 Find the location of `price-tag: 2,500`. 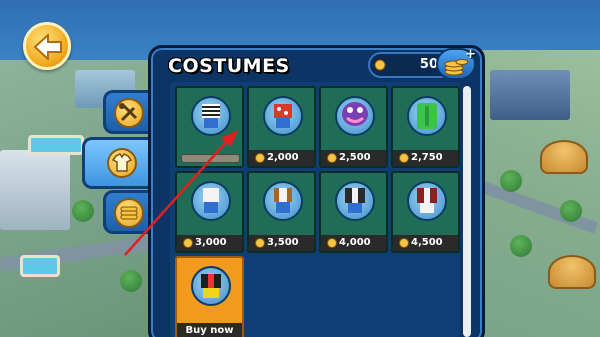

price-tag: 2,500 is located at coordinates (353, 158).